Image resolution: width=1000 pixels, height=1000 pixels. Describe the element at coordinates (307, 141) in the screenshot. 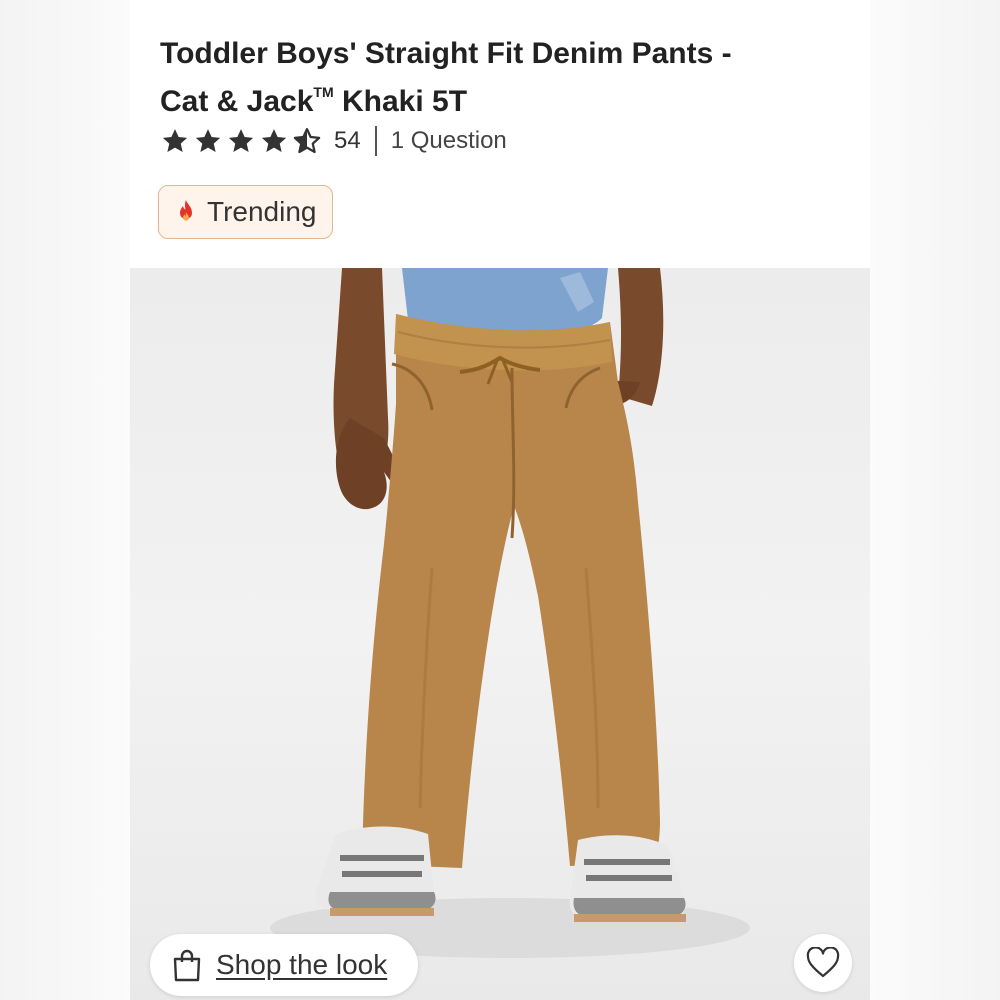

I see `star-icon-half` at that location.